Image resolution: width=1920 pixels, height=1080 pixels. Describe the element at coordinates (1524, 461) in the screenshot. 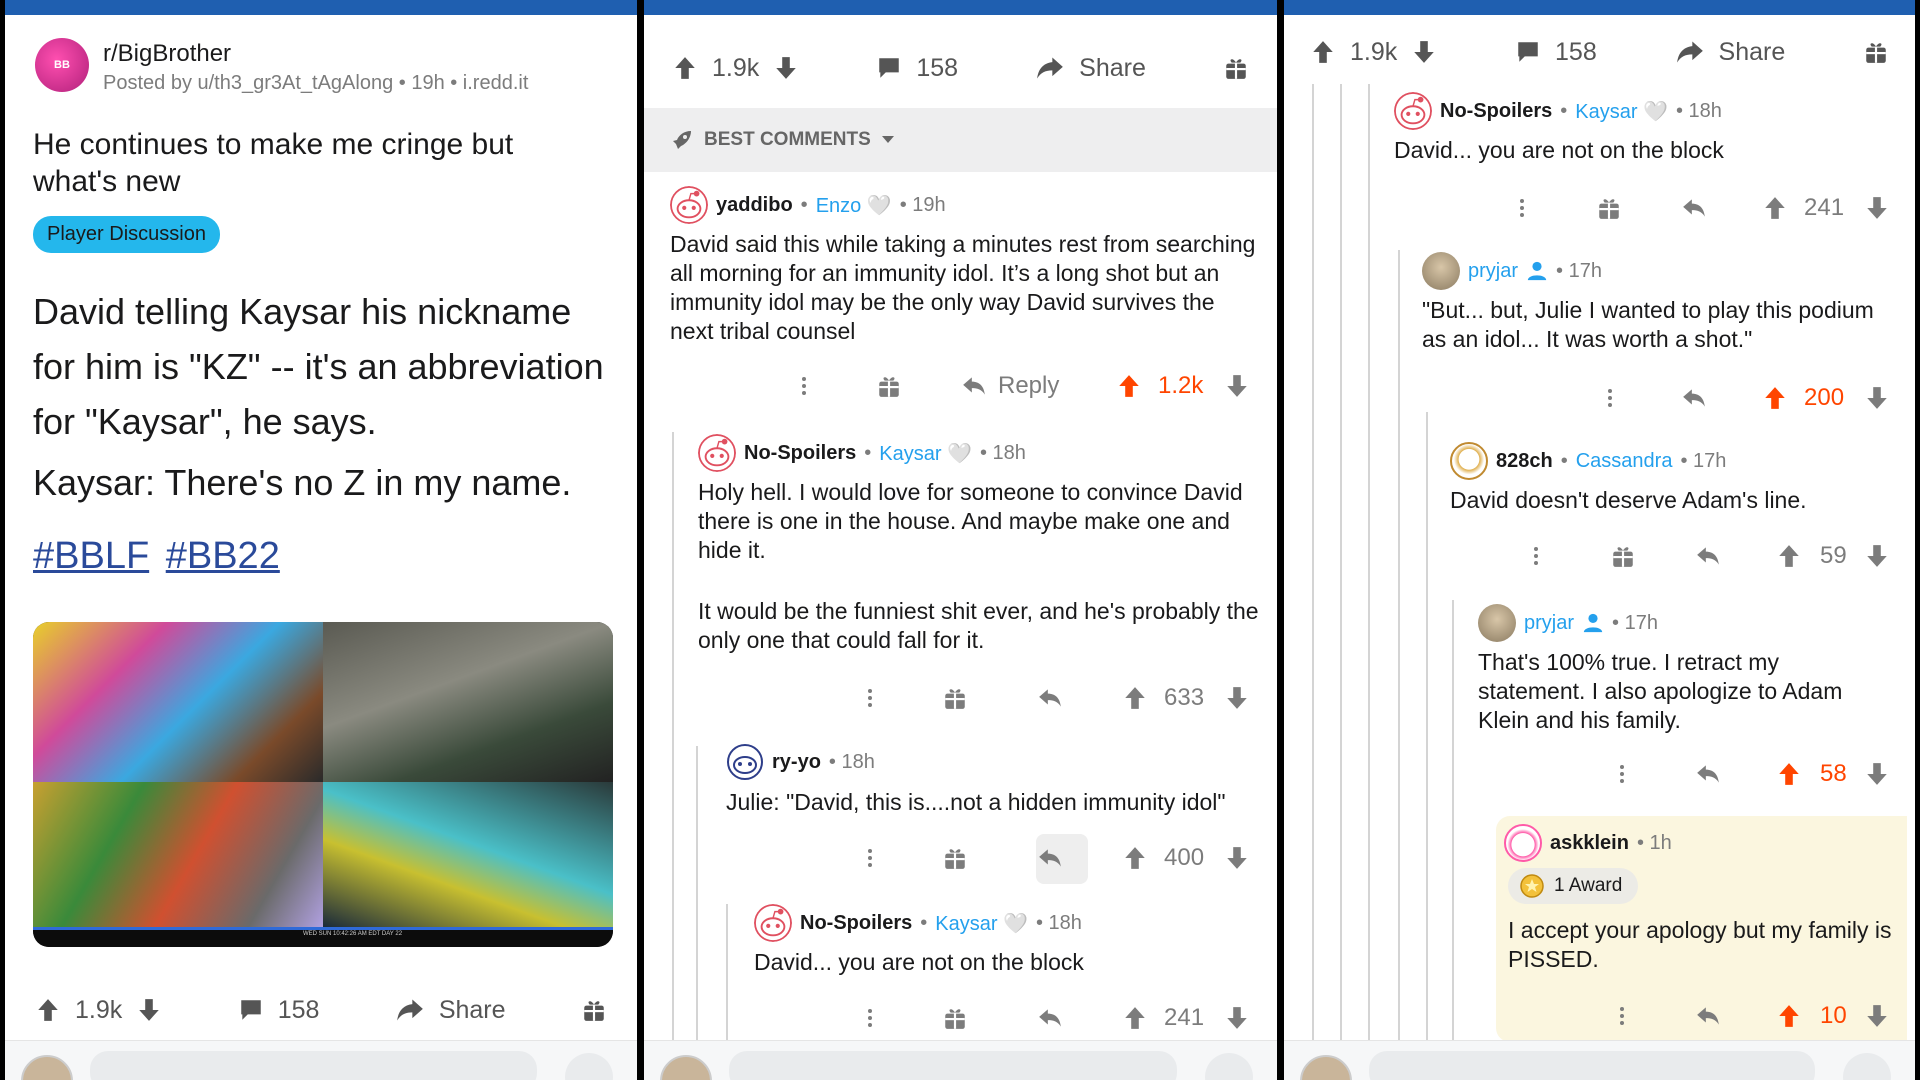

I see `comment-author: 828ch` at that location.